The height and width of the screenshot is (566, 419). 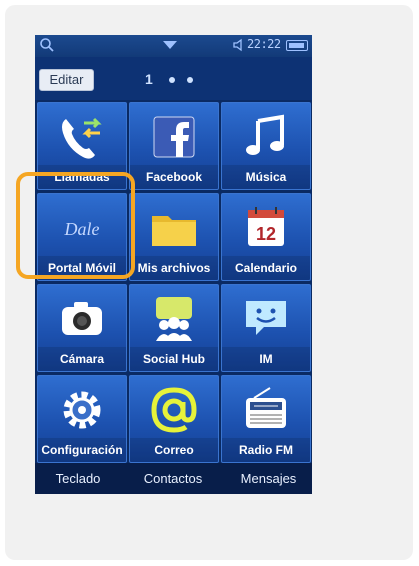 What do you see at coordinates (264, 44) in the screenshot?
I see `clock: 22:22` at bounding box center [264, 44].